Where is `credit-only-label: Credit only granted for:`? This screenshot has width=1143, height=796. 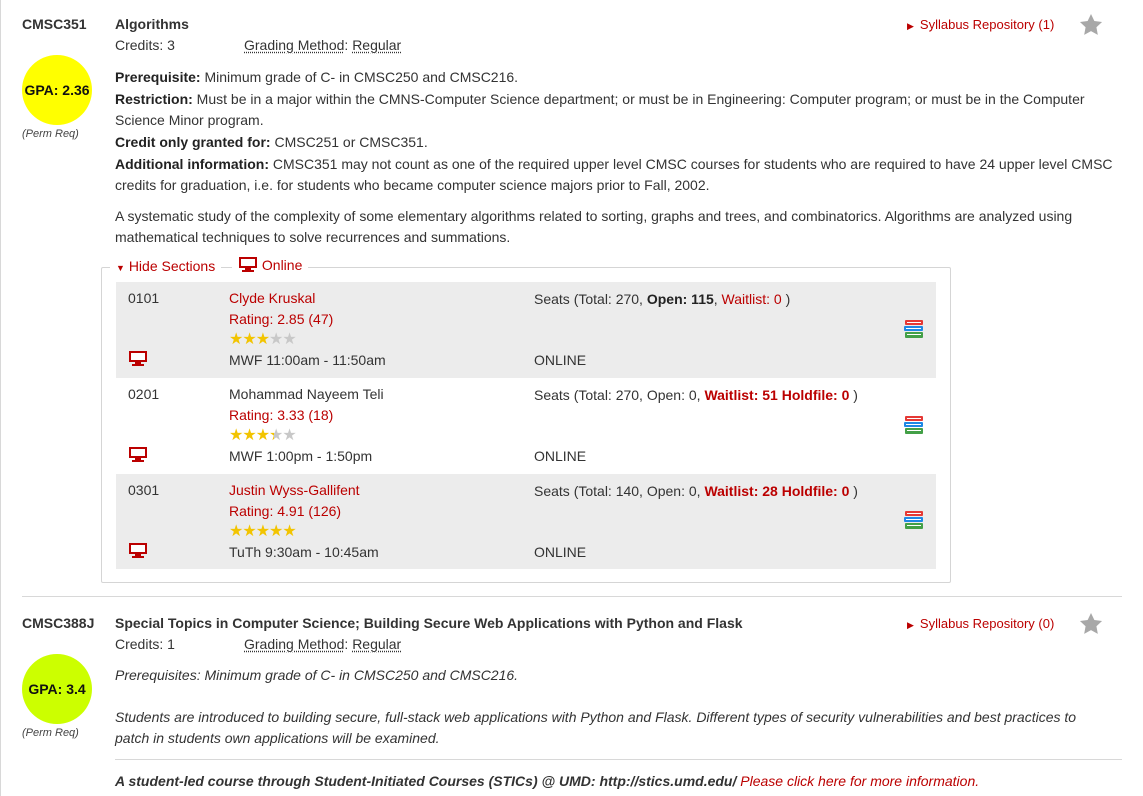
credit-only-label: Credit only granted for: is located at coordinates (193, 142).